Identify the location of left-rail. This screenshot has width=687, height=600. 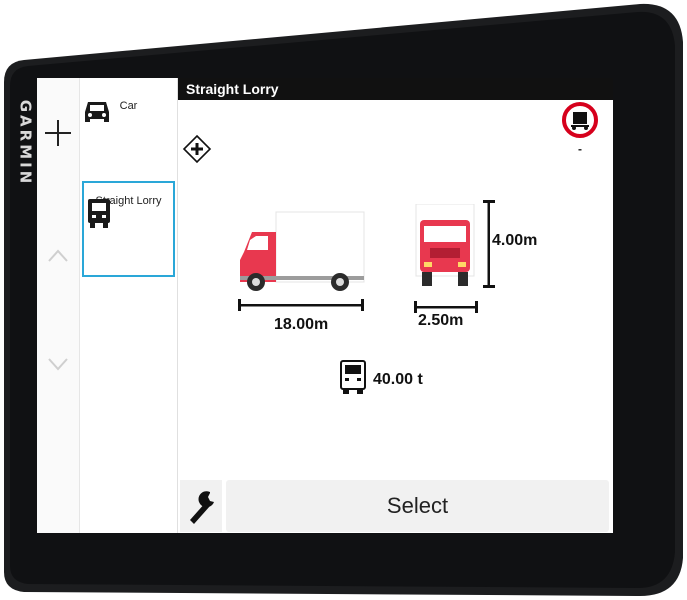
(58, 305).